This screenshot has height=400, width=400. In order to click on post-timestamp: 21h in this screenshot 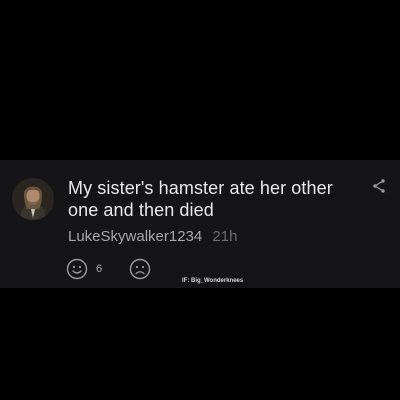, I will do `click(225, 236)`.